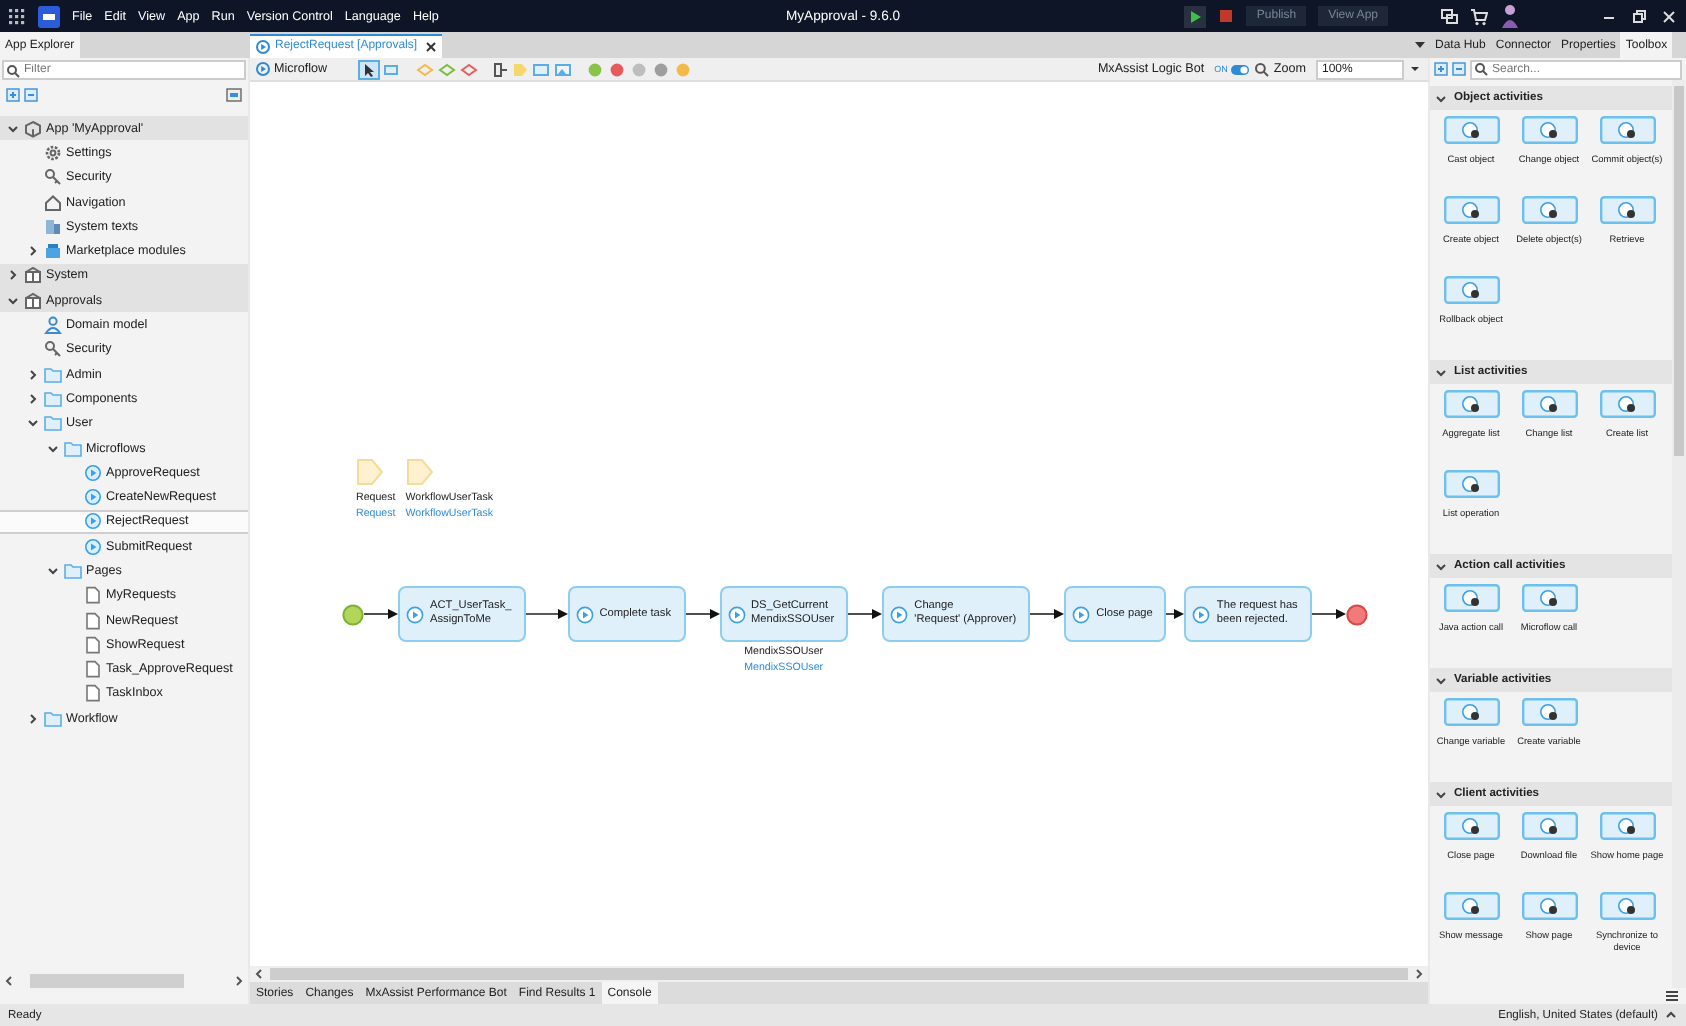  I want to click on cart-icon, so click(1479, 16).